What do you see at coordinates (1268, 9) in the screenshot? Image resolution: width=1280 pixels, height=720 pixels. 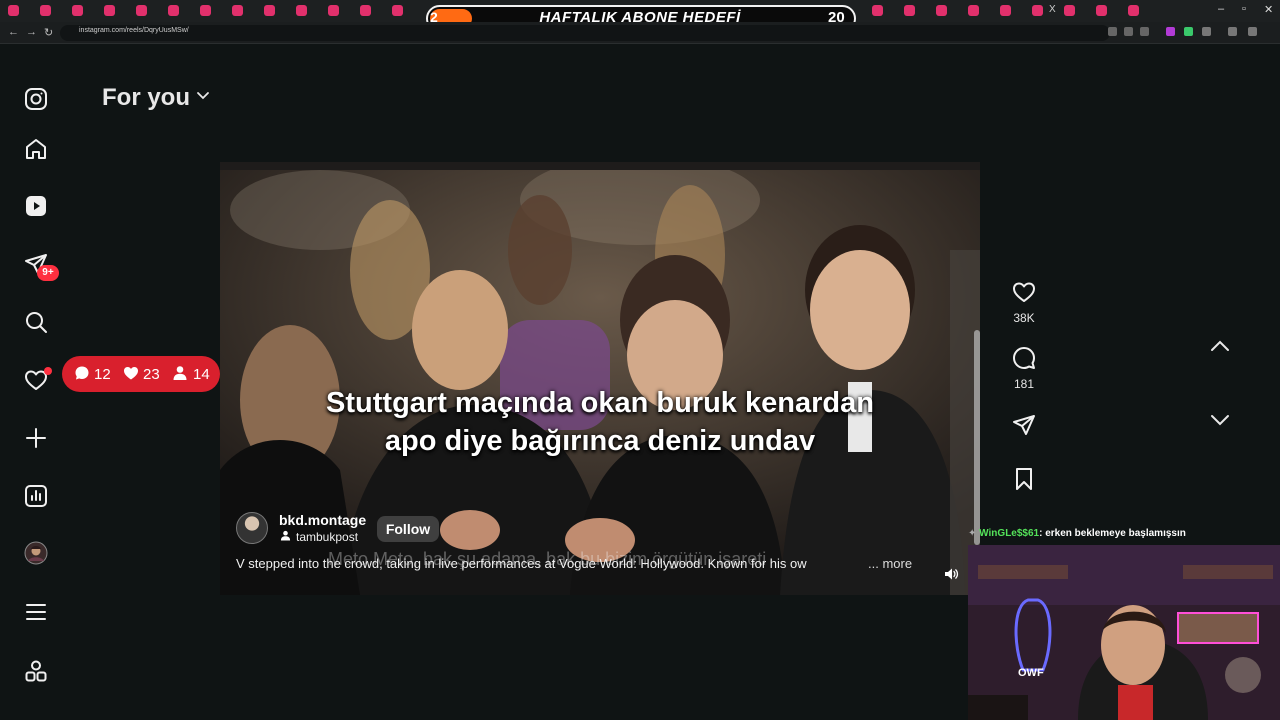 I see `close-window-icon: ✕` at bounding box center [1268, 9].